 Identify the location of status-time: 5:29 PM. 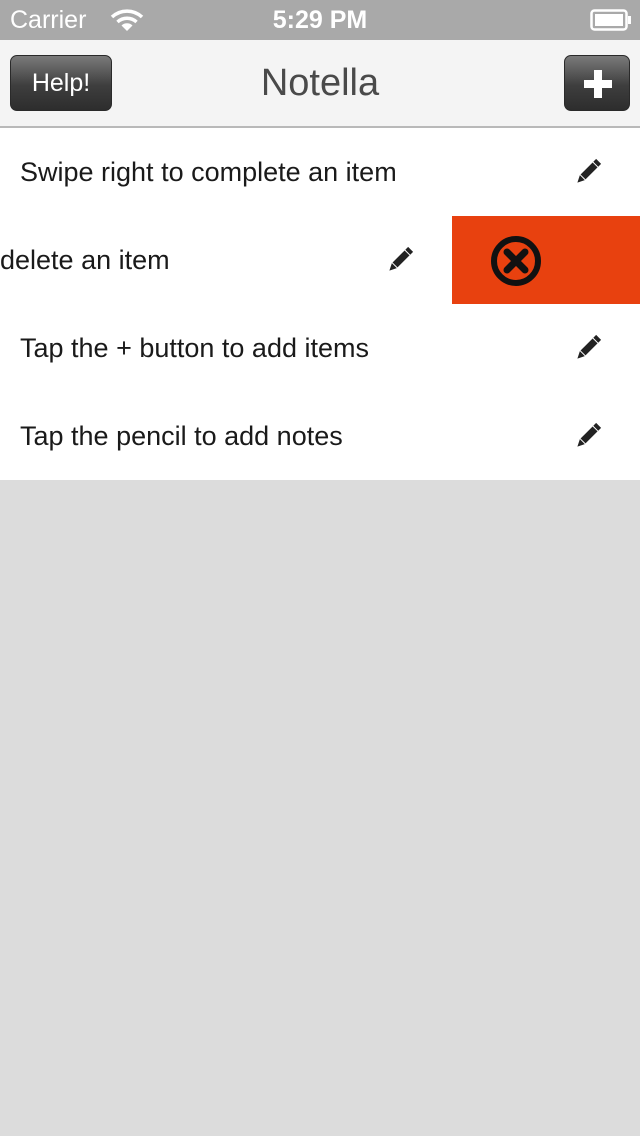
(320, 20).